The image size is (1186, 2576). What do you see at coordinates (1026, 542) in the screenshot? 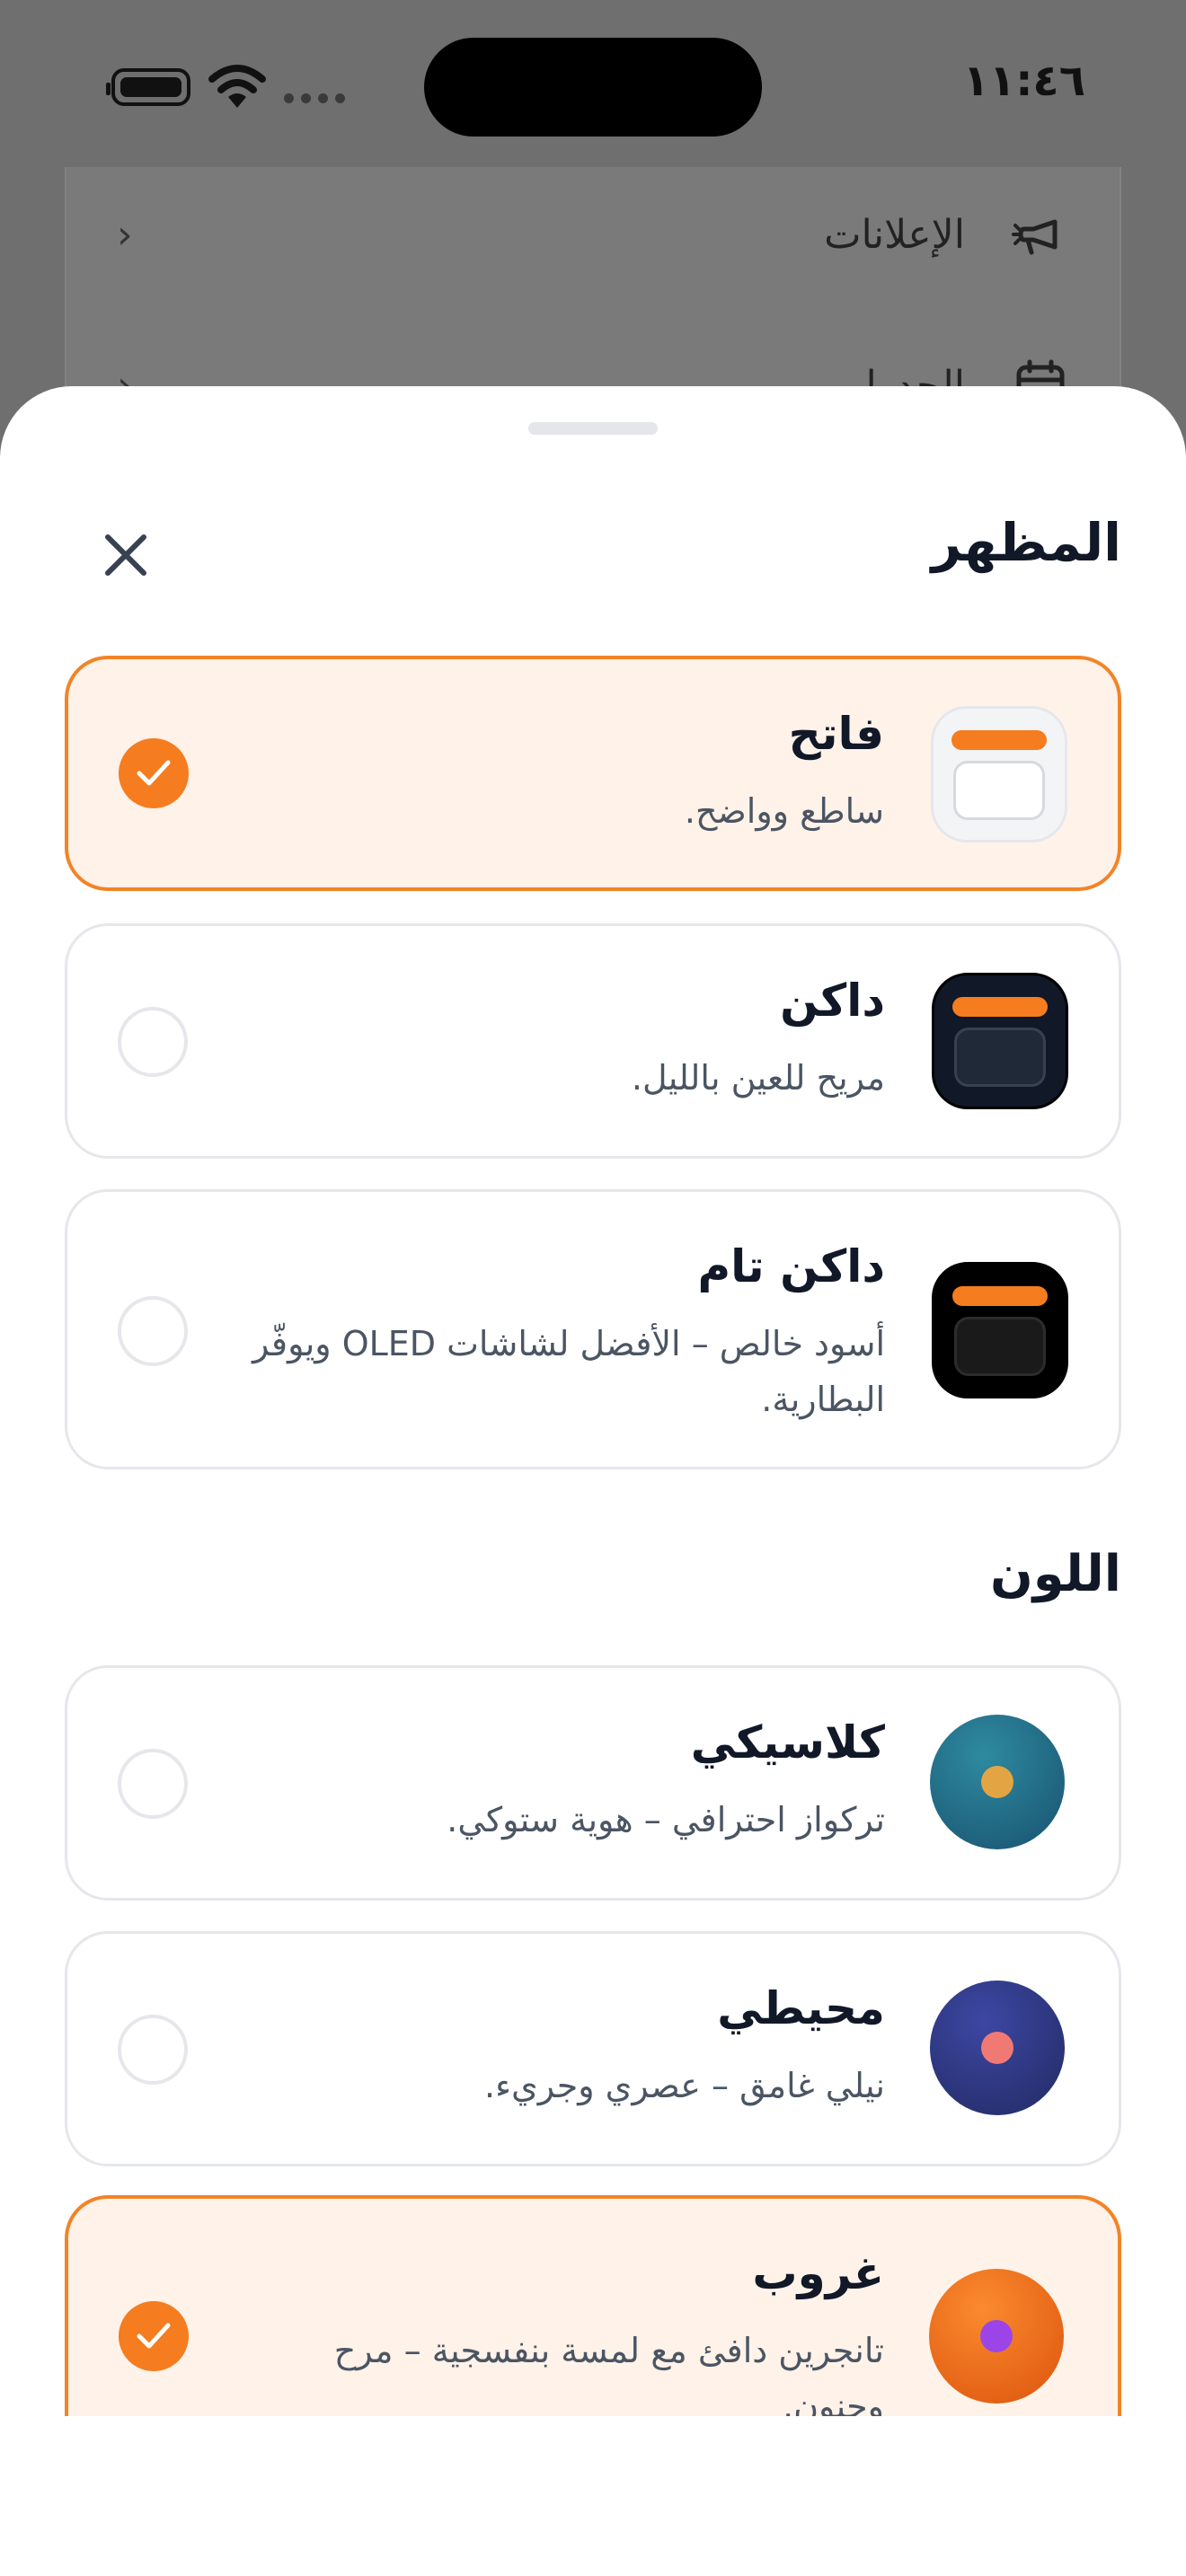
I see `sheet-title: المظهر` at bounding box center [1026, 542].